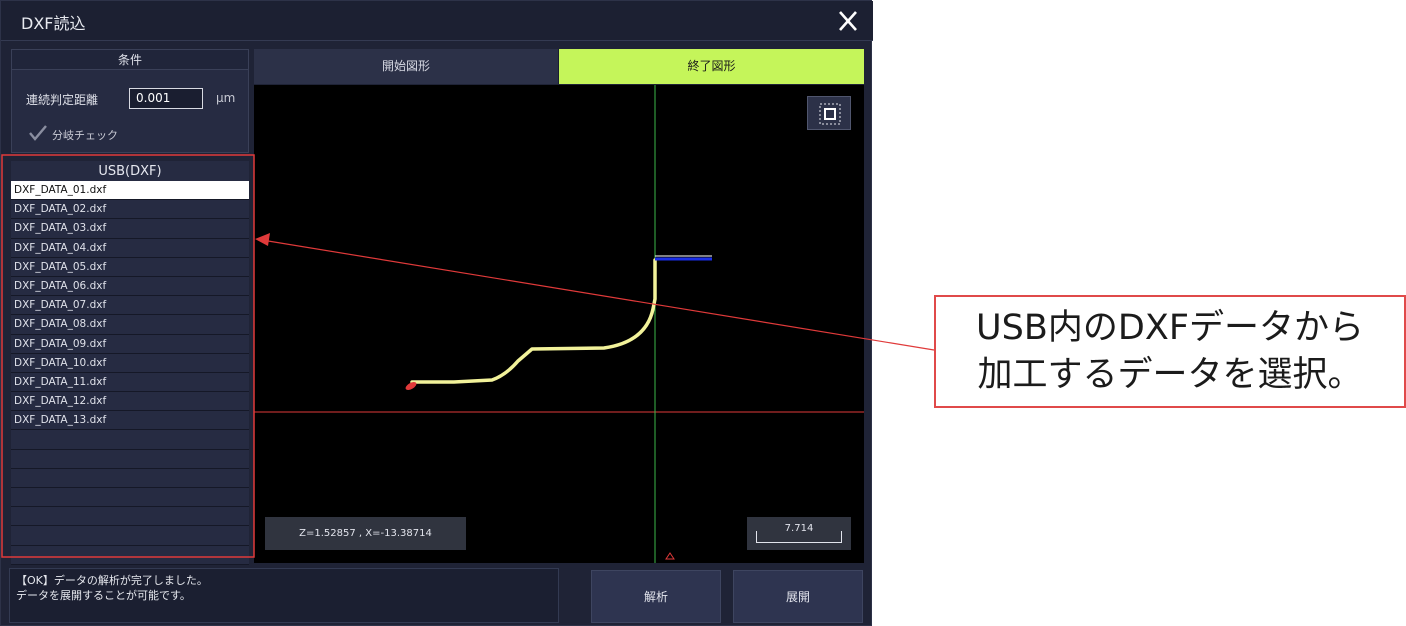  I want to click on checkmark-icon, so click(38, 133).